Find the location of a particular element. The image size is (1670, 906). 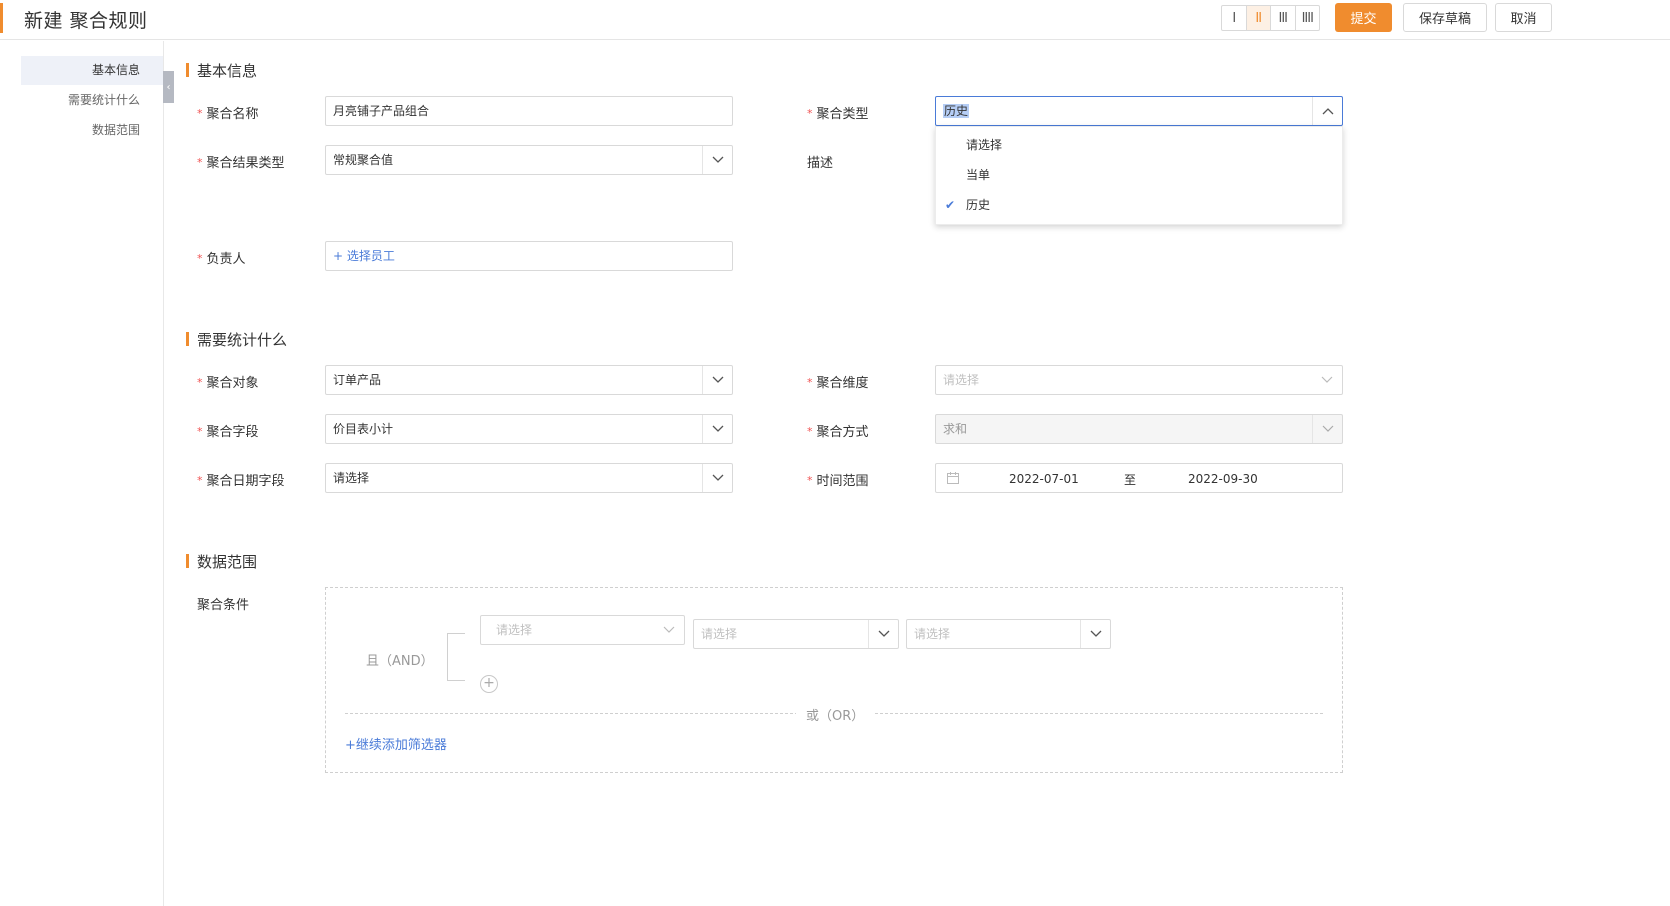

date-range-picker: 2022-07-01 至 2022-09-30 is located at coordinates (1139, 478).